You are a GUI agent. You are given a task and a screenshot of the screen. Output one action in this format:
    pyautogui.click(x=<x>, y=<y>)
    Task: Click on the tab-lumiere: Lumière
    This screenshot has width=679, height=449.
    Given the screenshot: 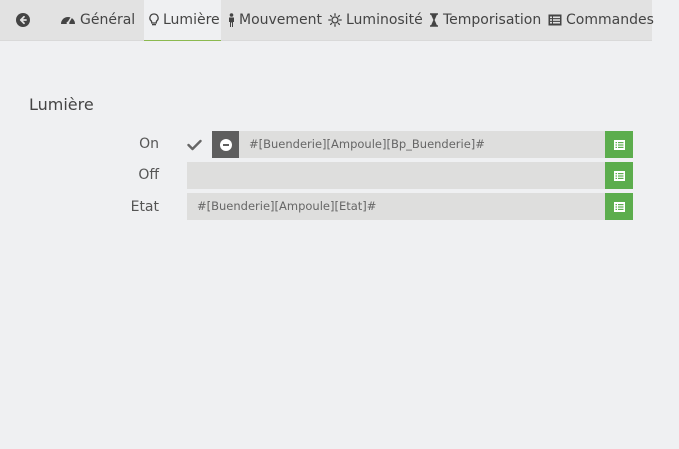 What is the action you would take?
    pyautogui.click(x=182, y=20)
    